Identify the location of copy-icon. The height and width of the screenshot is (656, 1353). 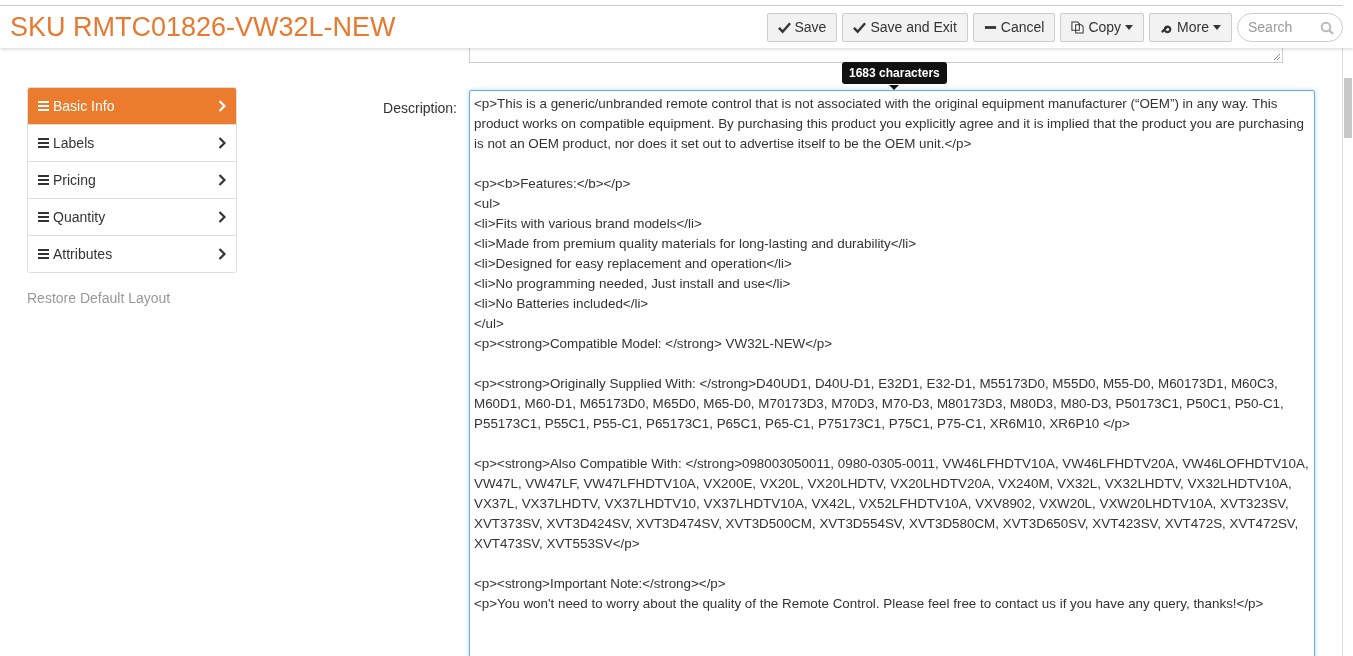
(1078, 27).